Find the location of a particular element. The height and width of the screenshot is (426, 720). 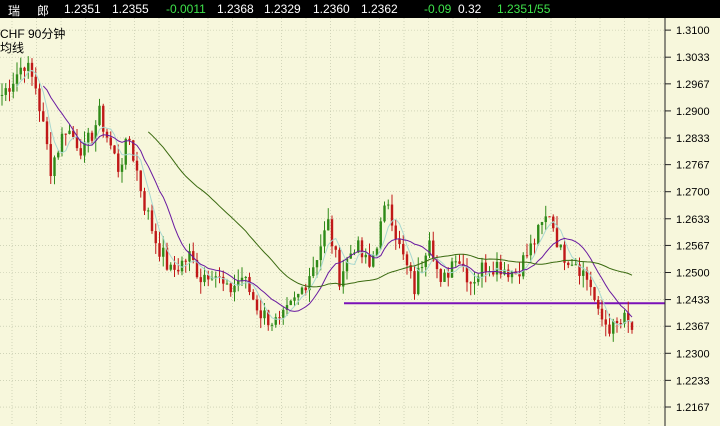

value-3: 1.2360 is located at coordinates (331, 9).